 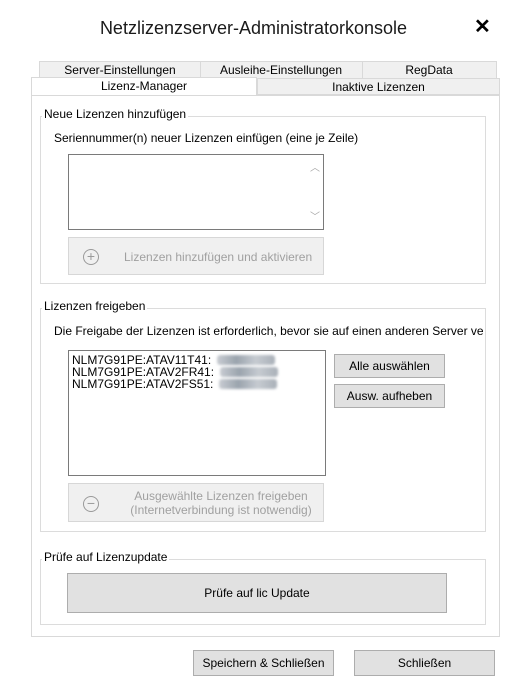 What do you see at coordinates (257, 593) in the screenshot?
I see `check-update-button: Prüfe auf lic Update` at bounding box center [257, 593].